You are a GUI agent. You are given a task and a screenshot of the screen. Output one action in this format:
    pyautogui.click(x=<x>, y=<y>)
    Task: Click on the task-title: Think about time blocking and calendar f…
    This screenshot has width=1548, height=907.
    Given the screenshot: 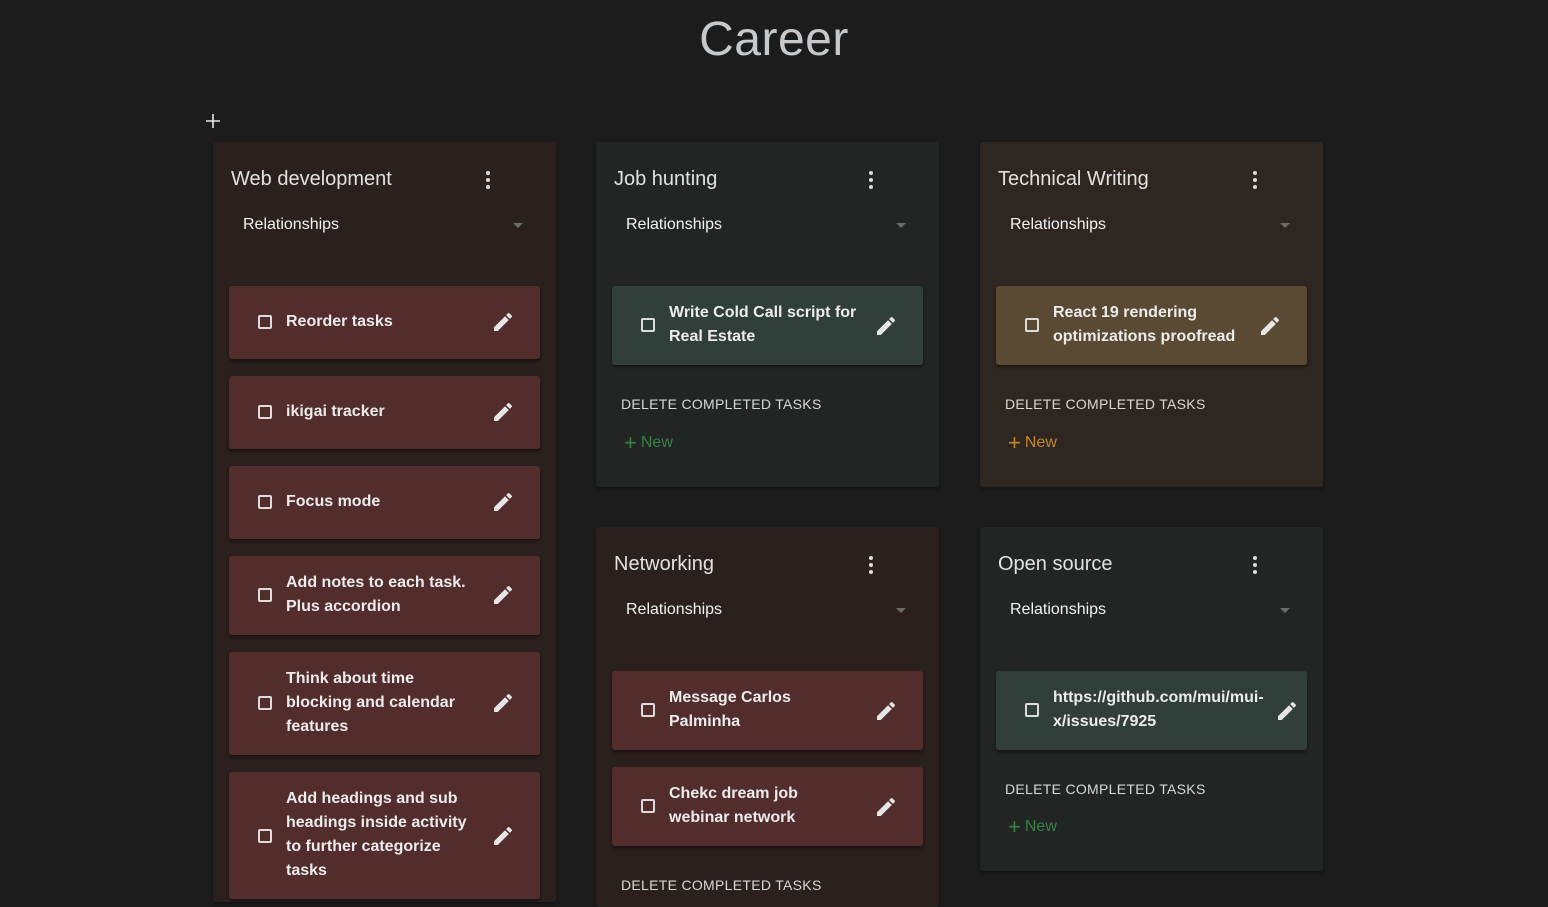 What is the action you would take?
    pyautogui.click(x=370, y=702)
    